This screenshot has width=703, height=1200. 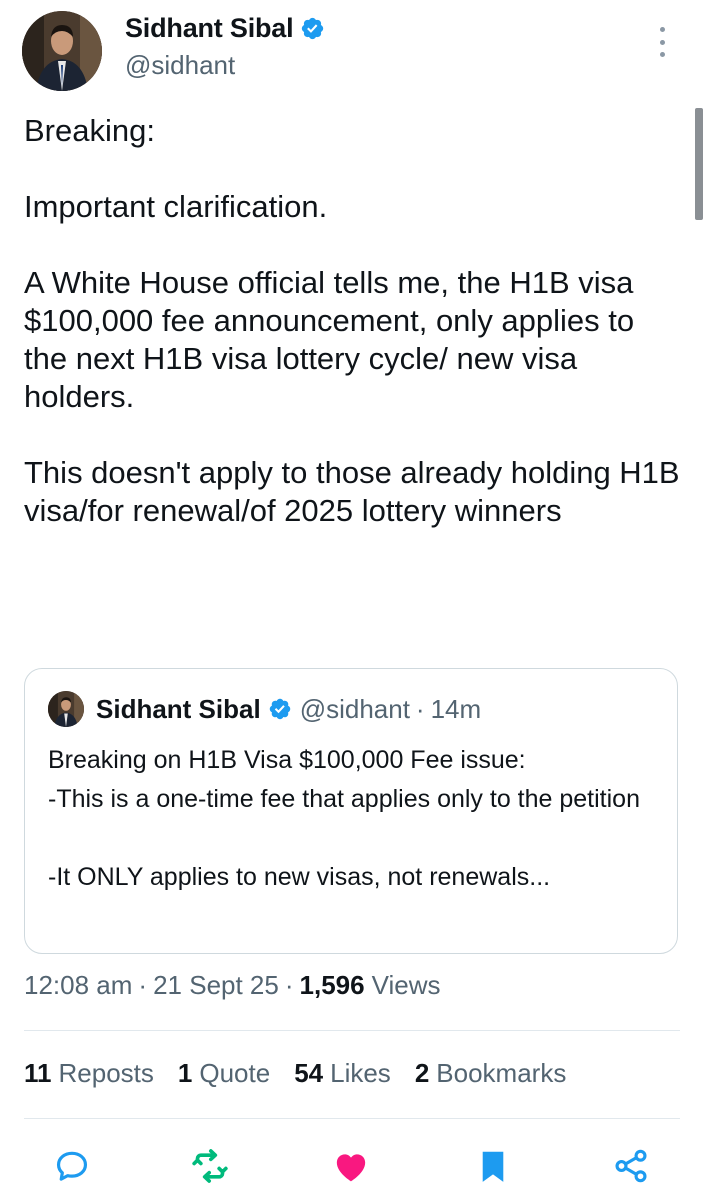 I want to click on bookmark-button, so click(x=493, y=1166).